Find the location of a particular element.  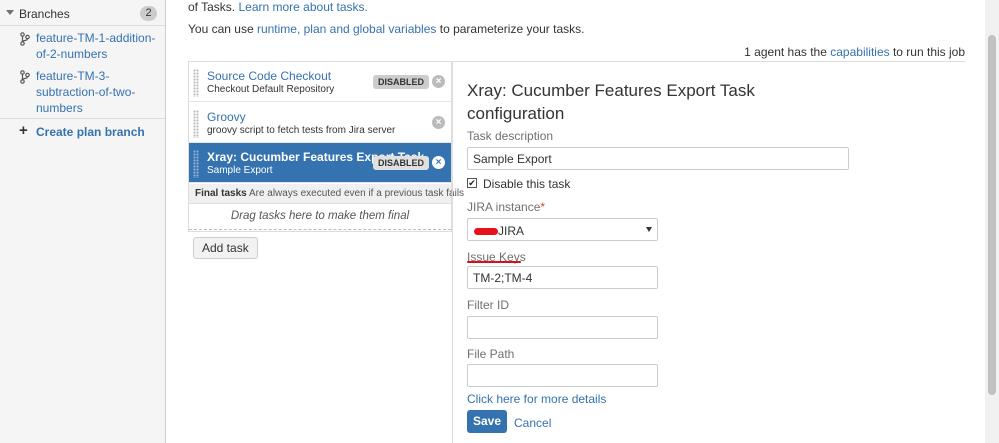

cancel-link: Cancel is located at coordinates (532, 423).